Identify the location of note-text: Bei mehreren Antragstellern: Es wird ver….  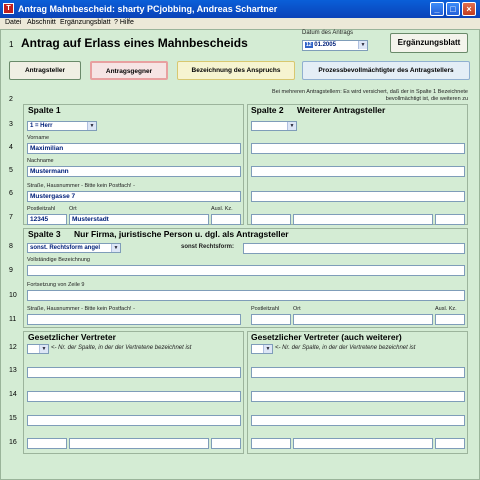
(370, 95).